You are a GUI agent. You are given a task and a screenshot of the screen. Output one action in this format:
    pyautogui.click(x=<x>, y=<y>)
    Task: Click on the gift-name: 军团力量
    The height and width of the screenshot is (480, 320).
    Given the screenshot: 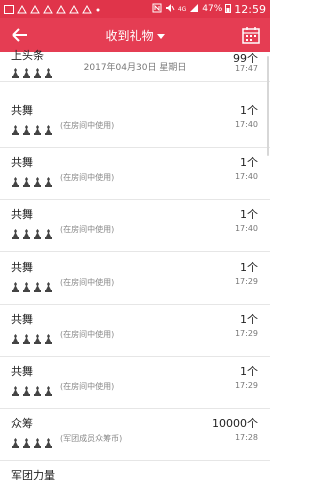 What is the action you would take?
    pyautogui.click(x=33, y=474)
    